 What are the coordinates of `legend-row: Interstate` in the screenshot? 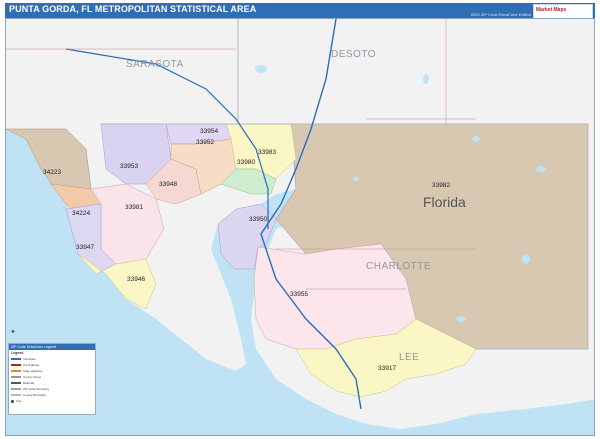 It's located at (23, 359).